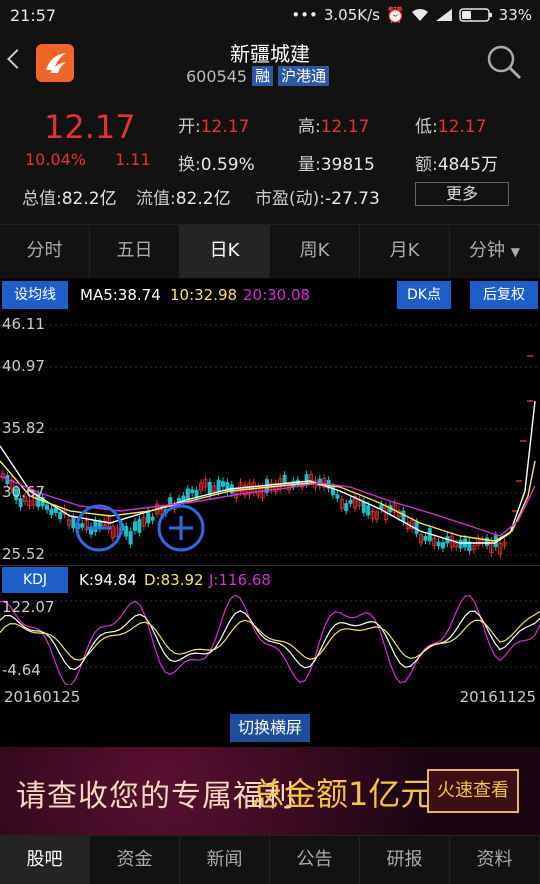 The width and height of the screenshot is (540, 884). Describe the element at coordinates (135, 251) in the screenshot. I see `tab-five-day: 五日` at that location.